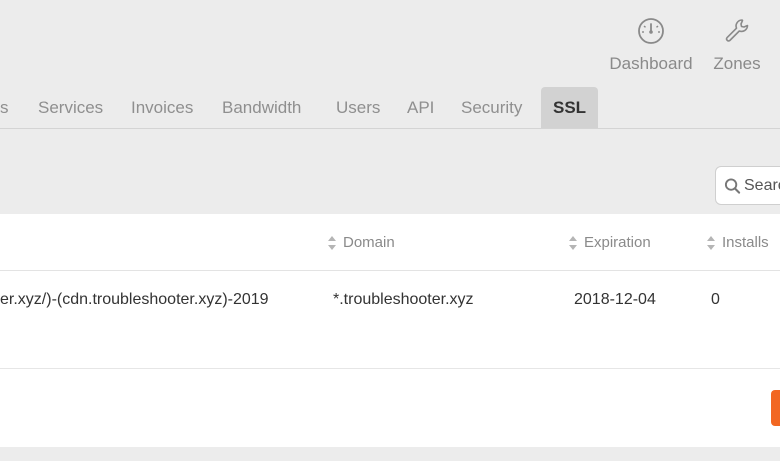 This screenshot has height=461, width=780. Describe the element at coordinates (369, 242) in the screenshot. I see `column-label-domain: Domain` at that location.